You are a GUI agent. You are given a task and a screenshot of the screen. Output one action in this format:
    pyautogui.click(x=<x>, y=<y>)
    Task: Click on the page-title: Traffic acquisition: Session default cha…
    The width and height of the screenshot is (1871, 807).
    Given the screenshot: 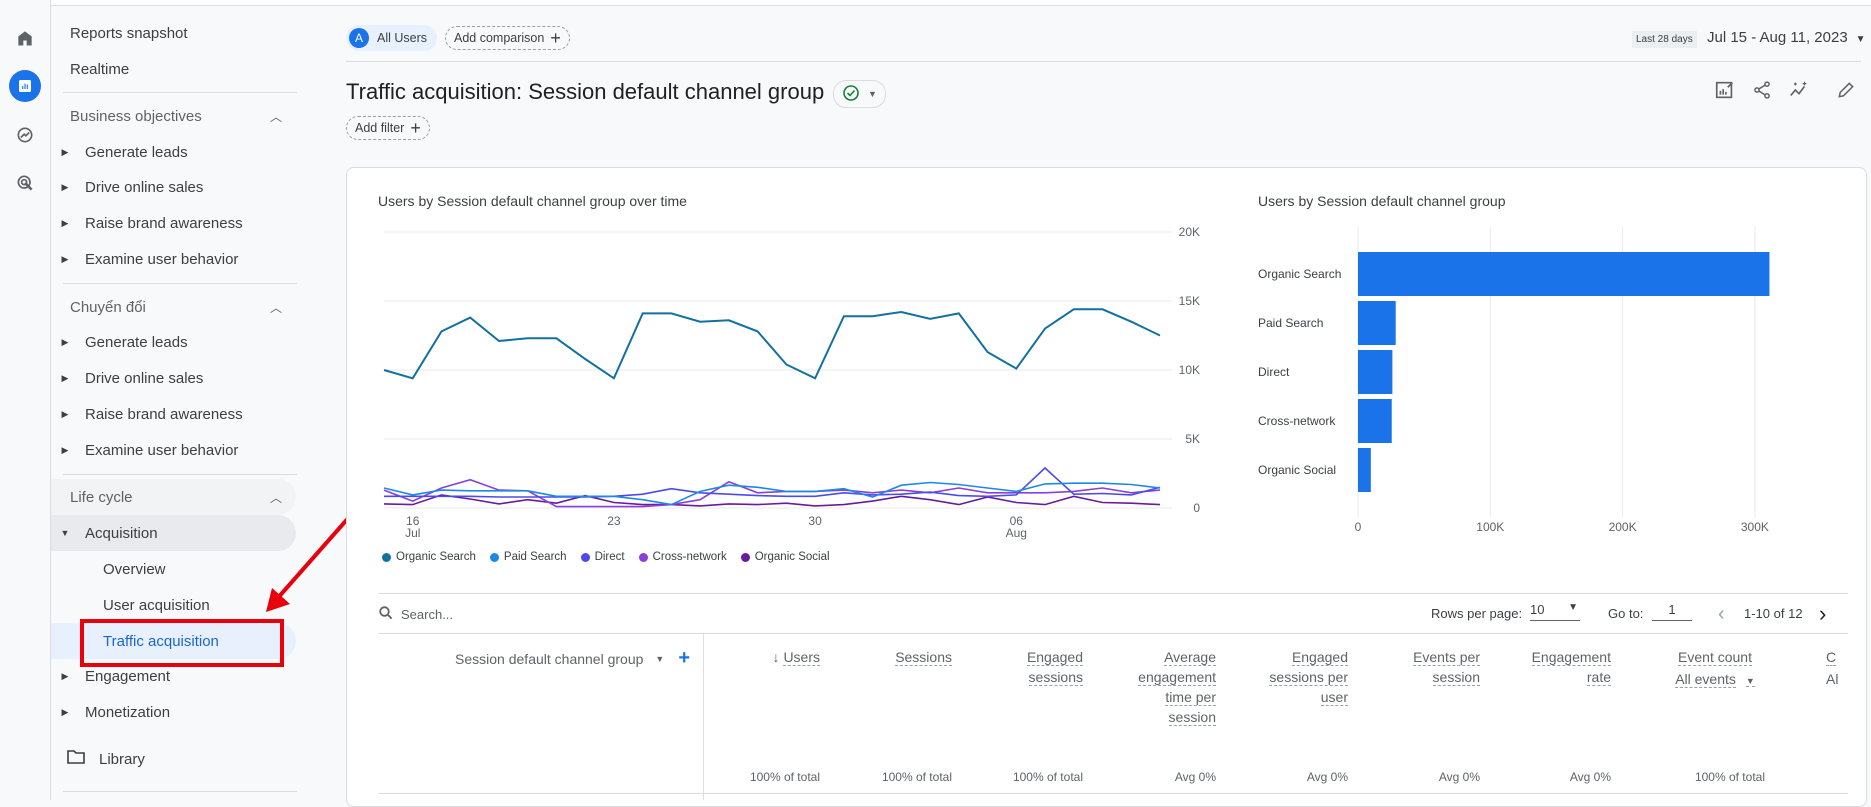 What is the action you would take?
    pyautogui.click(x=585, y=91)
    